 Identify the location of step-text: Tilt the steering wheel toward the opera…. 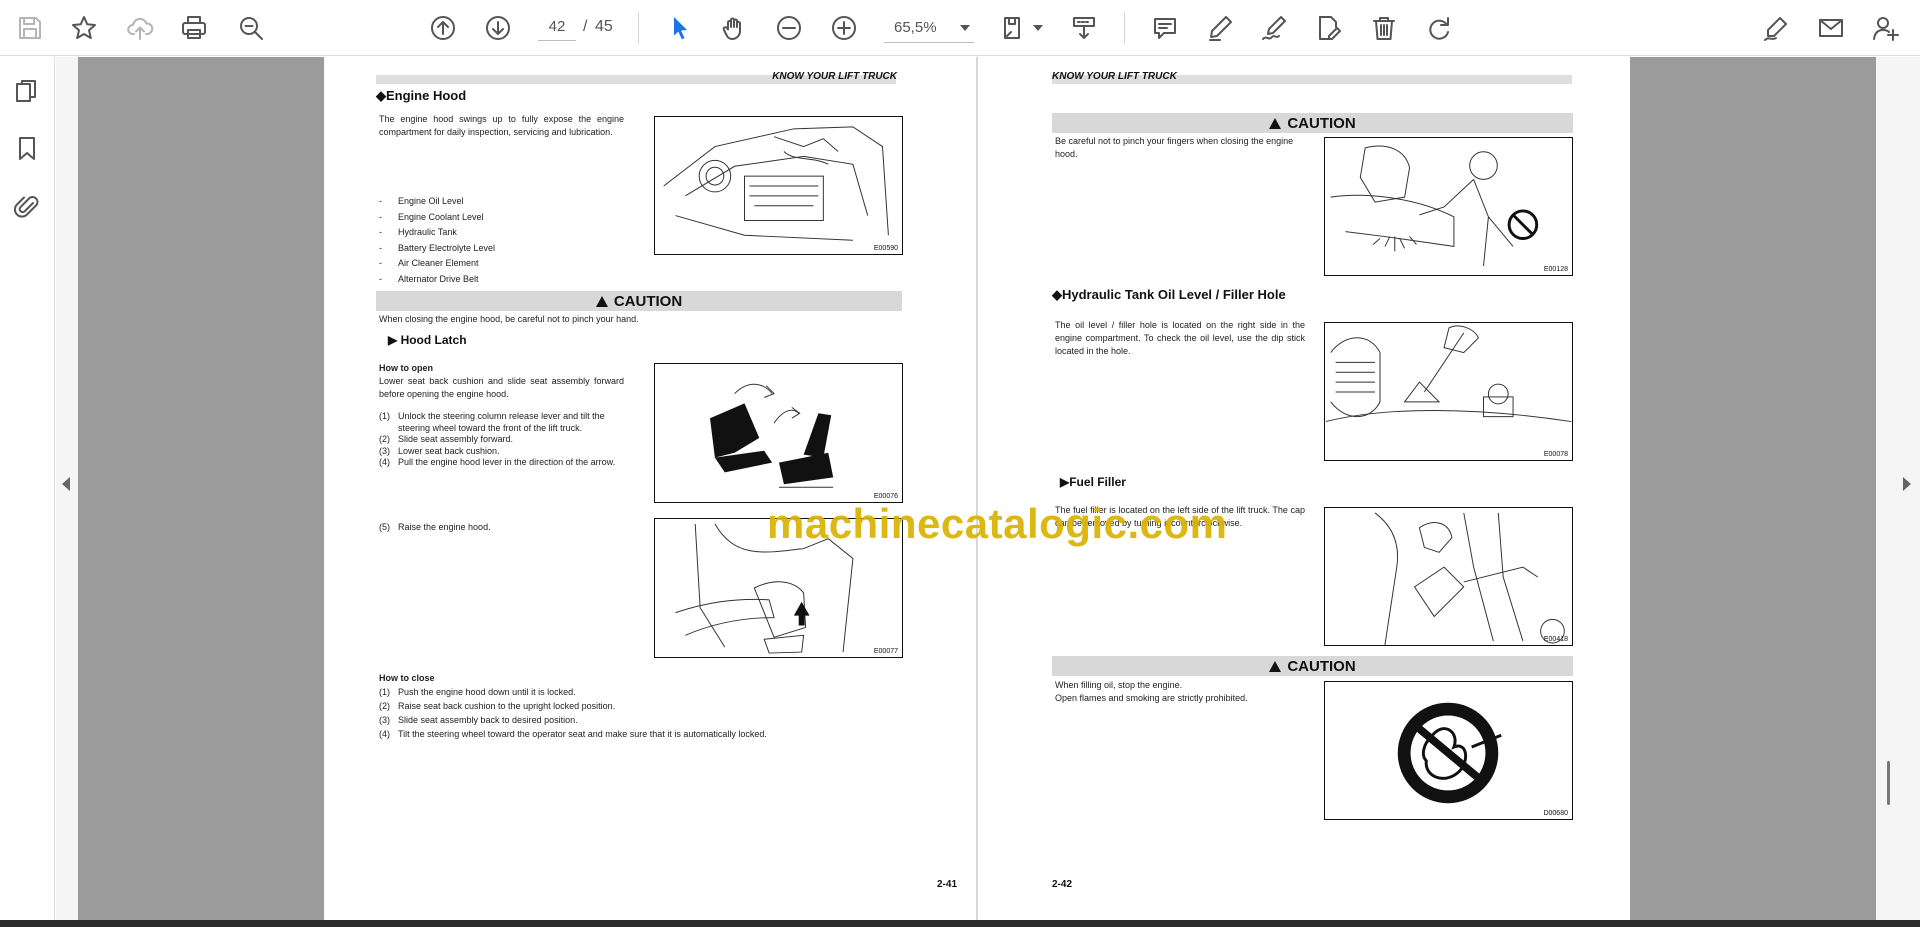
(582, 734).